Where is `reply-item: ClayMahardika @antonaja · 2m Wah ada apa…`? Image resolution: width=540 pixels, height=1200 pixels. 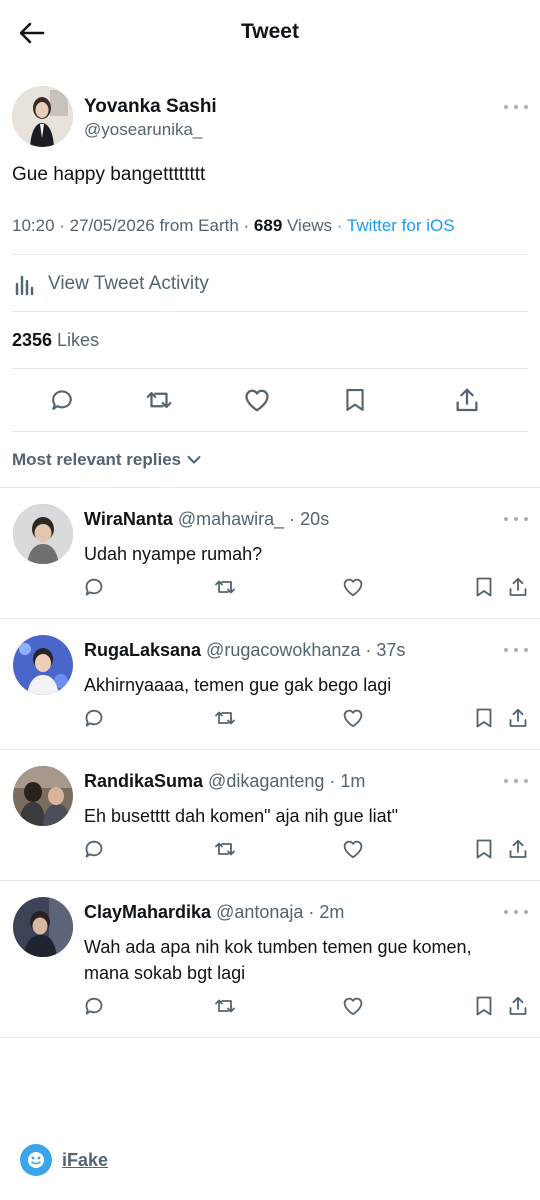
reply-item: ClayMahardika @antonaja · 2m Wah ada apa… is located at coordinates (270, 959).